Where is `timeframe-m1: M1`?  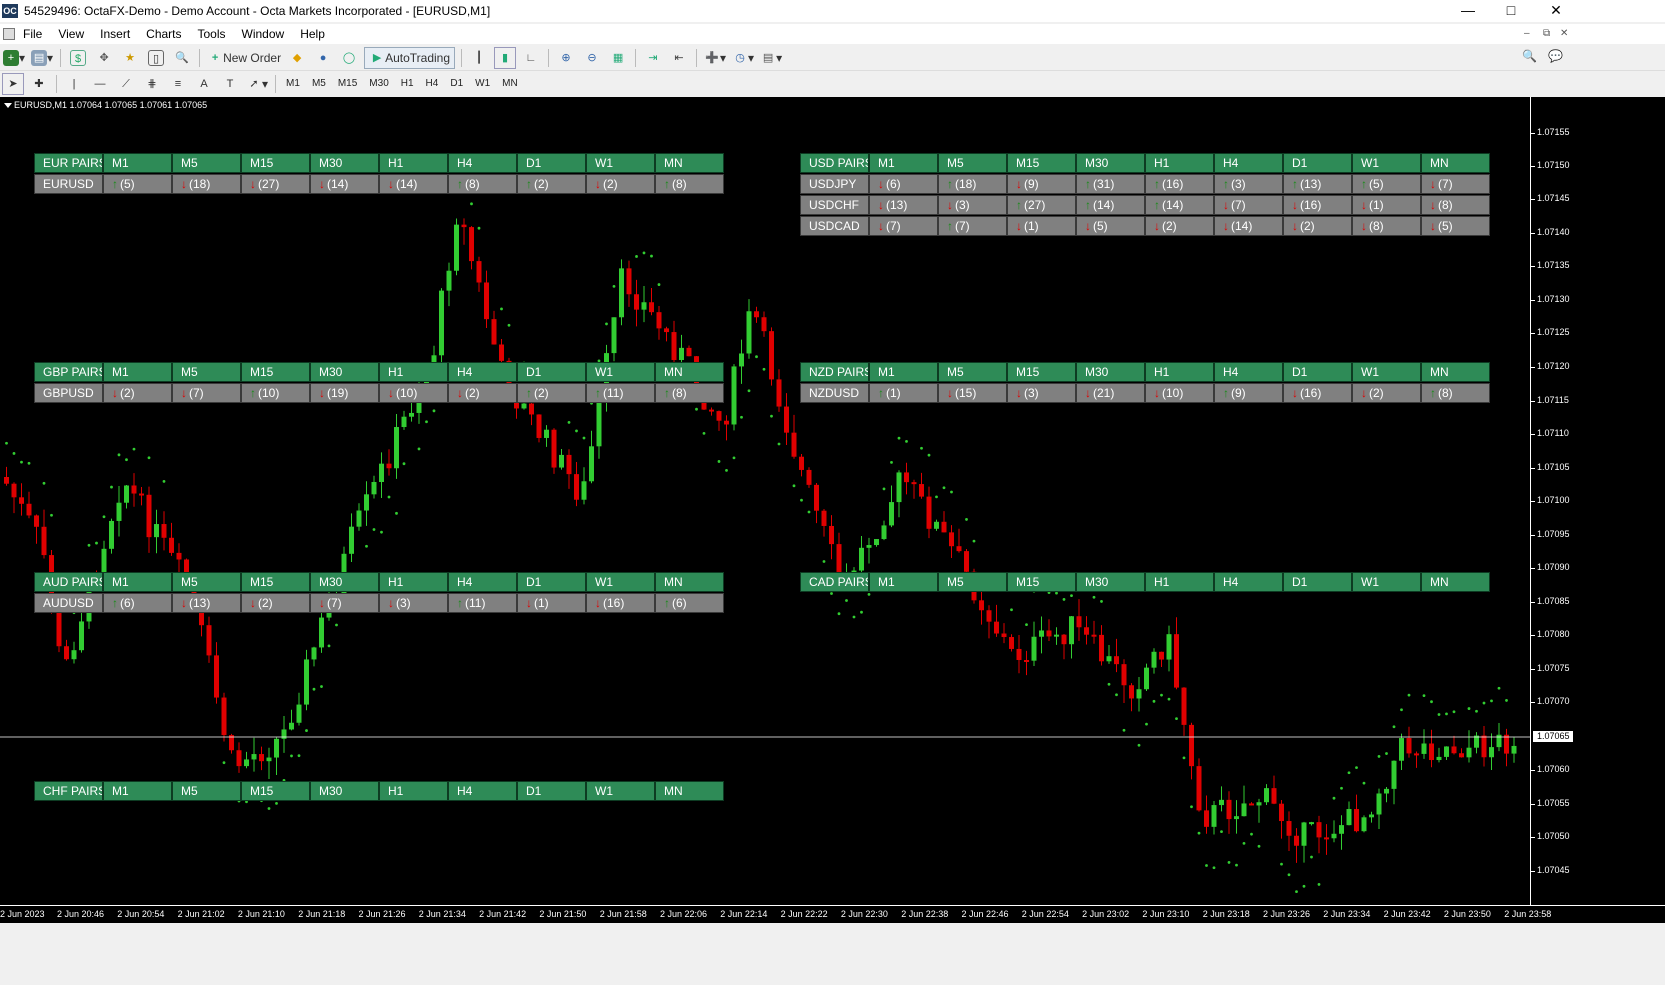
timeframe-m1: M1 is located at coordinates (293, 84).